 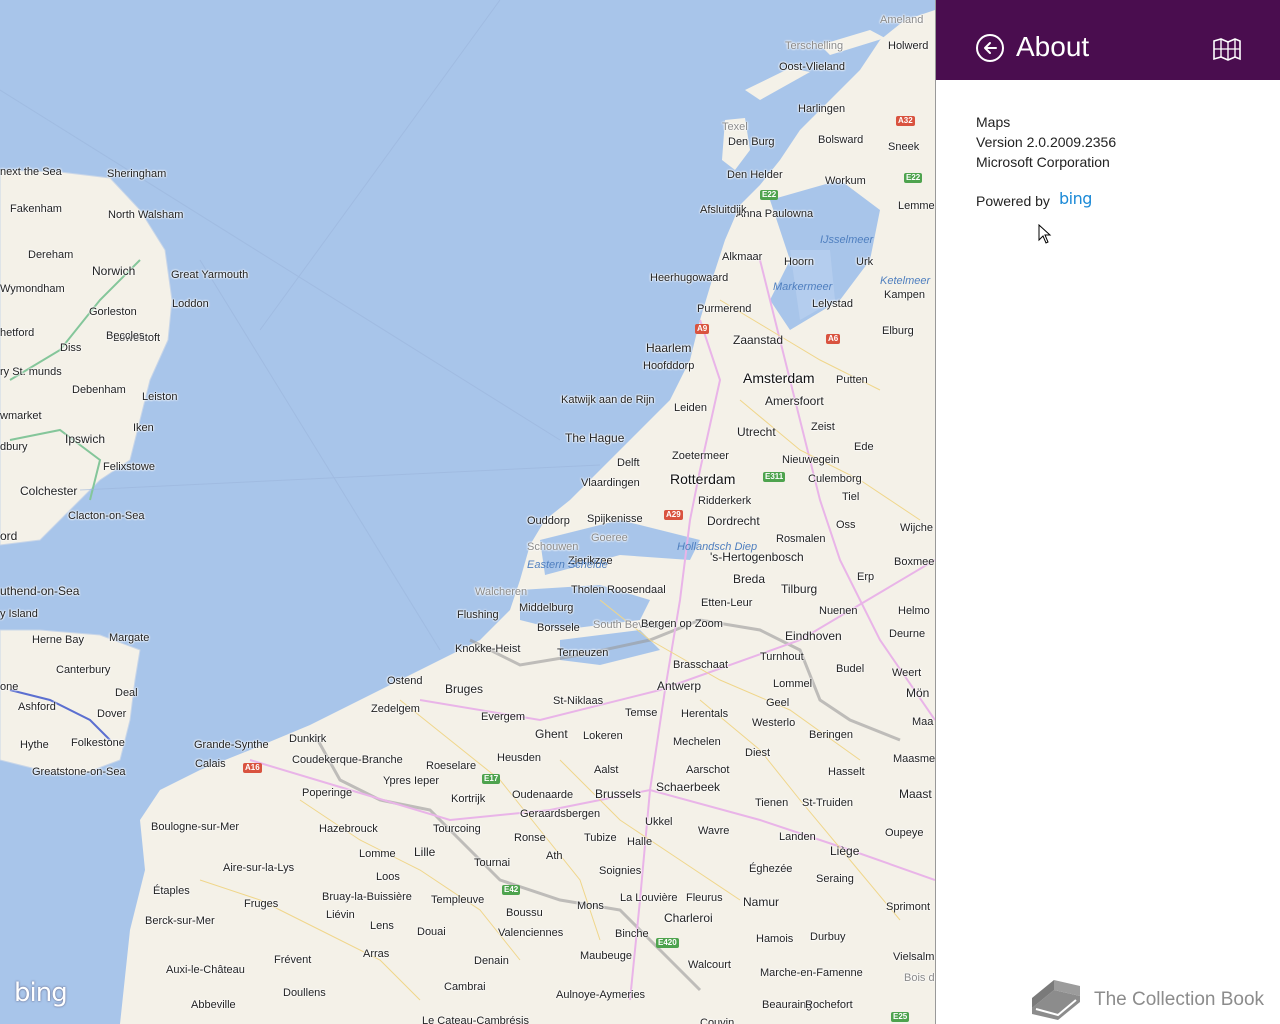 I want to click on map-place-label: Westerlo, so click(x=774, y=723).